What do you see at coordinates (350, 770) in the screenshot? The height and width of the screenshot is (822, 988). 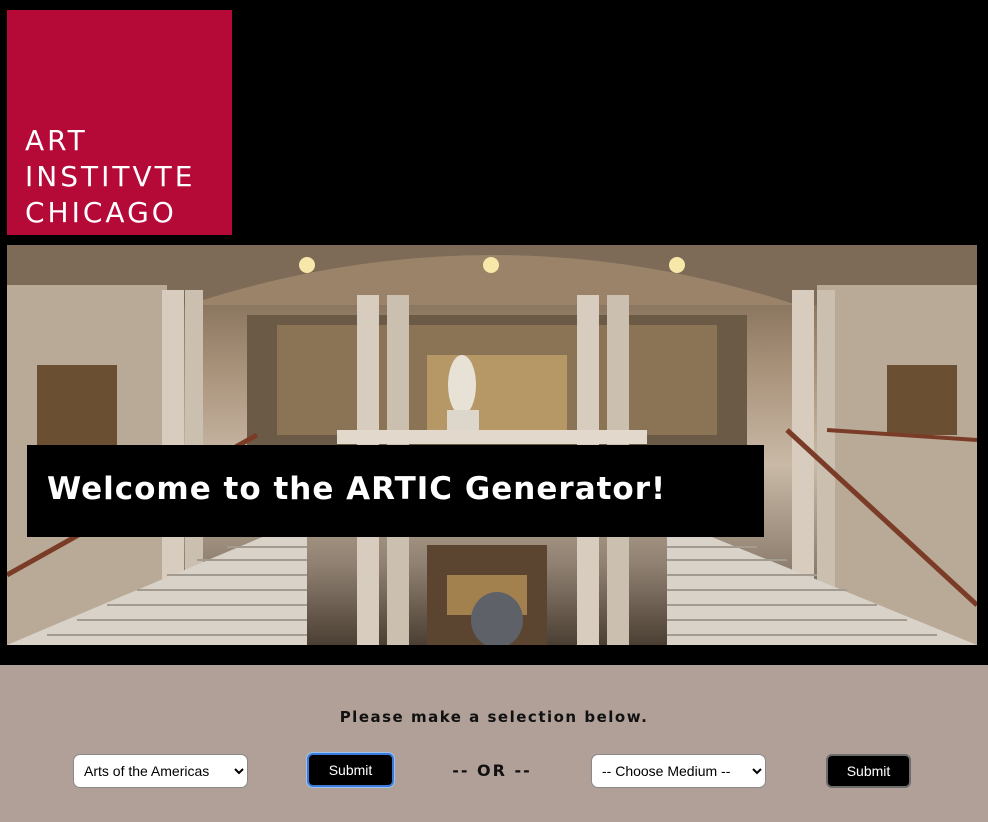 I see `department-submit-button: Submit` at bounding box center [350, 770].